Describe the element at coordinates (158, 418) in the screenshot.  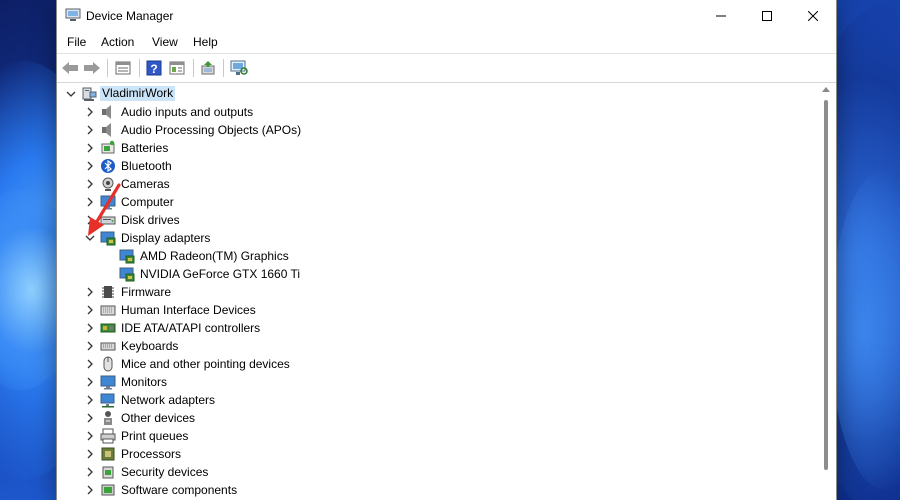
I see `tree-item-label: Other devices` at that location.